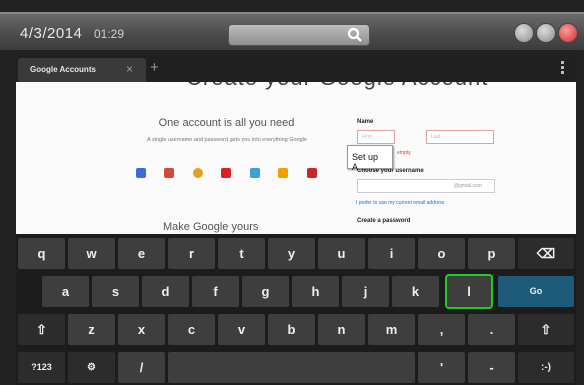 The image size is (584, 385). I want to click on name-label: Name, so click(365, 122).